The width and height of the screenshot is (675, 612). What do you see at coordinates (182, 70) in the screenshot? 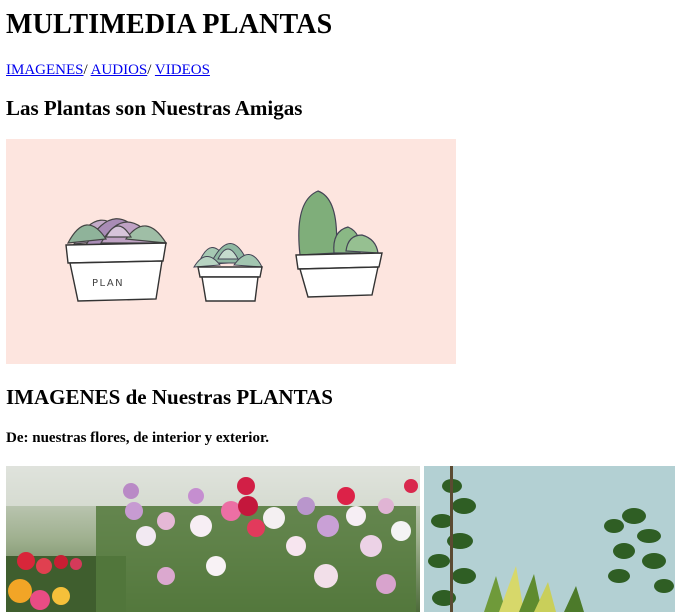
I see `nav-link-videos: VIDEOS` at bounding box center [182, 70].